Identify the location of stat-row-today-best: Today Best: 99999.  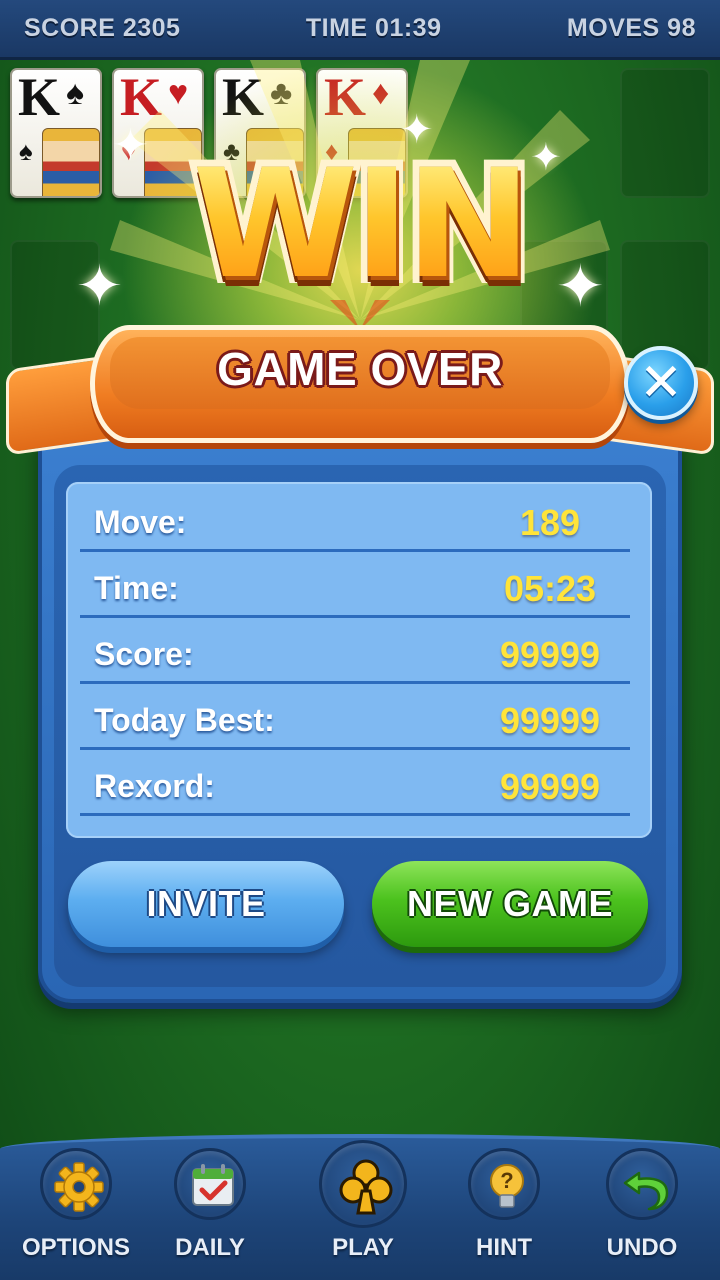
(355, 717).